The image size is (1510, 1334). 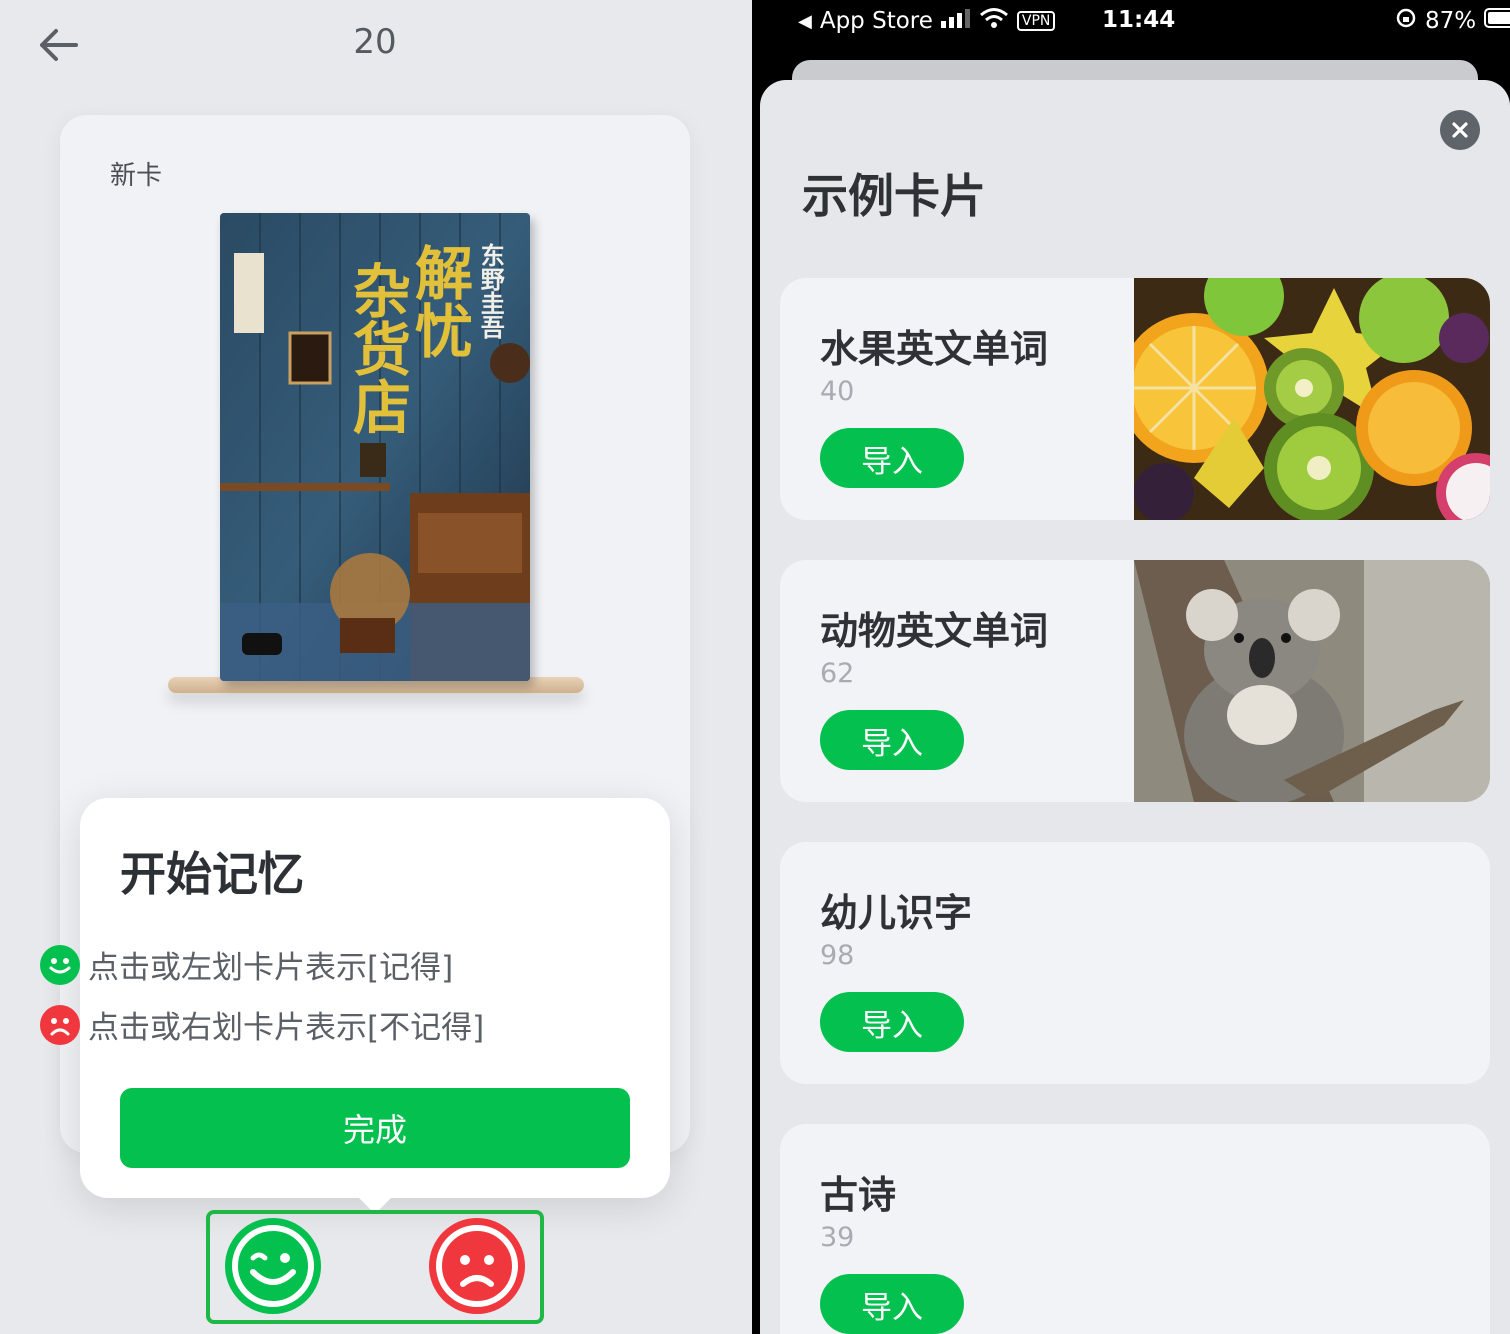 What do you see at coordinates (1312, 681) in the screenshot?
I see `koala-image` at bounding box center [1312, 681].